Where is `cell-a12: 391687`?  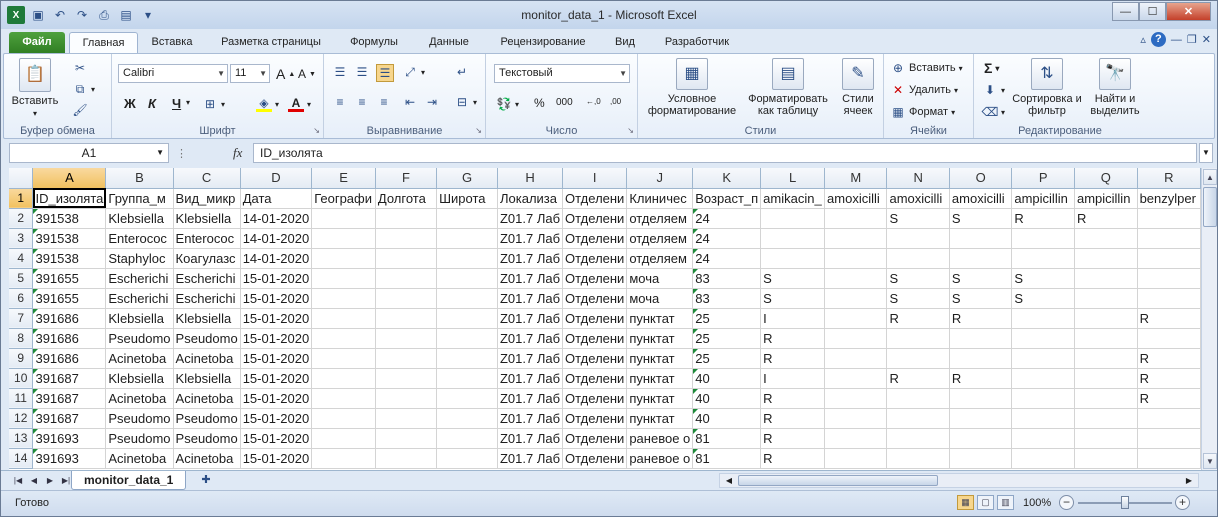 cell-a12: 391687 is located at coordinates (69, 418).